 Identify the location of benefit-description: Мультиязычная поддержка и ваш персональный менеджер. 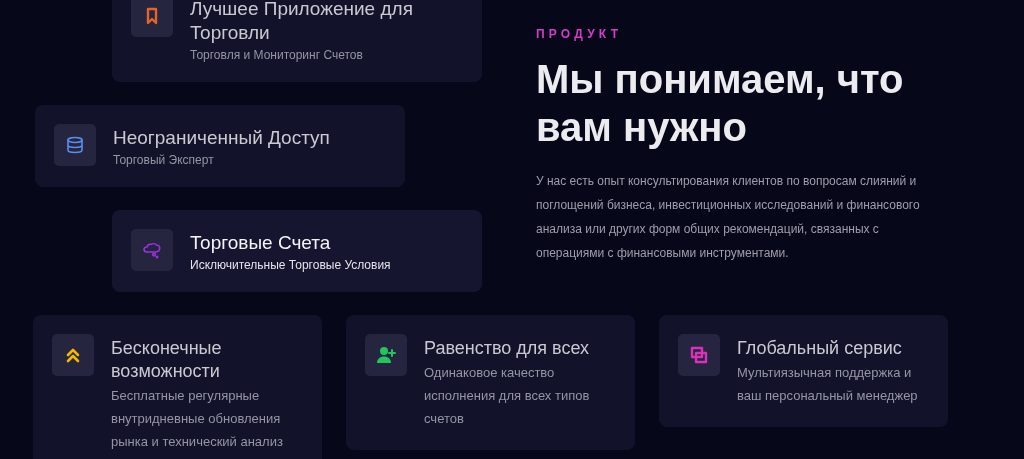
(828, 384).